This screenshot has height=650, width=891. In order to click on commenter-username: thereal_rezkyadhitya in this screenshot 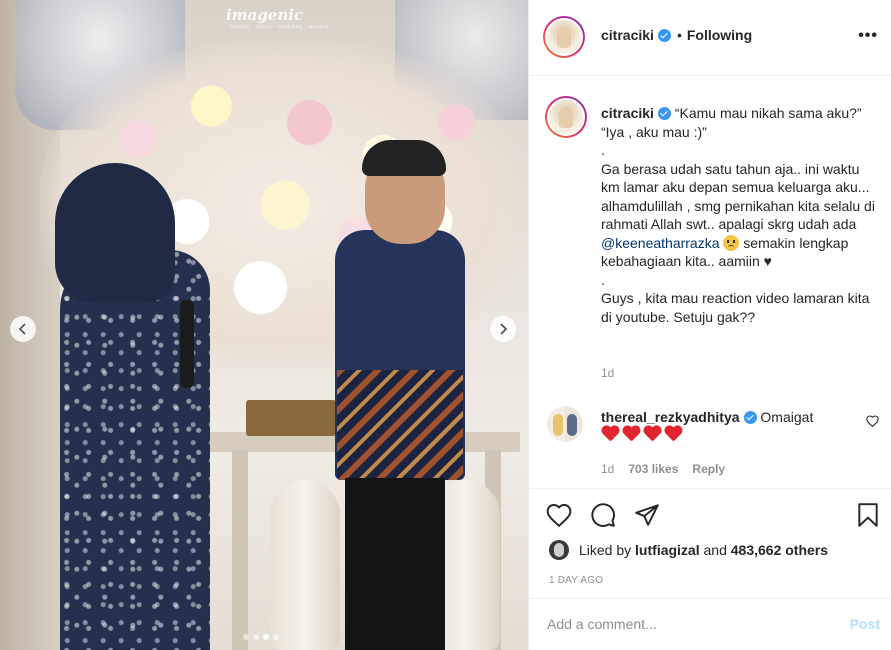, I will do `click(670, 417)`.